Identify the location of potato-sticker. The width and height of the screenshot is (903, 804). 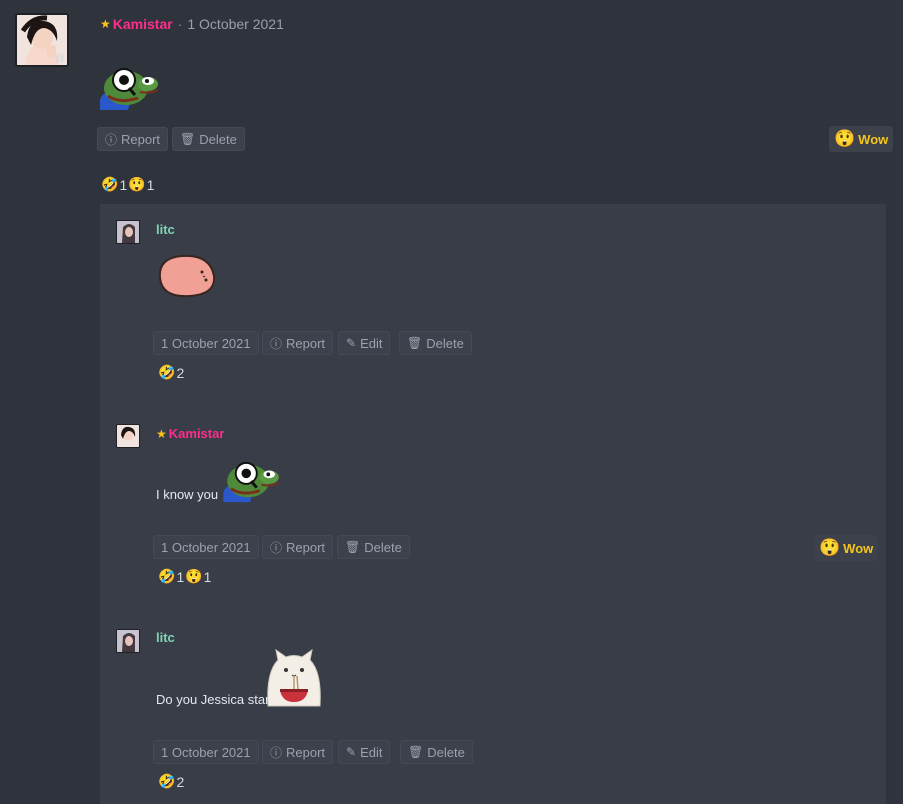
(187, 276).